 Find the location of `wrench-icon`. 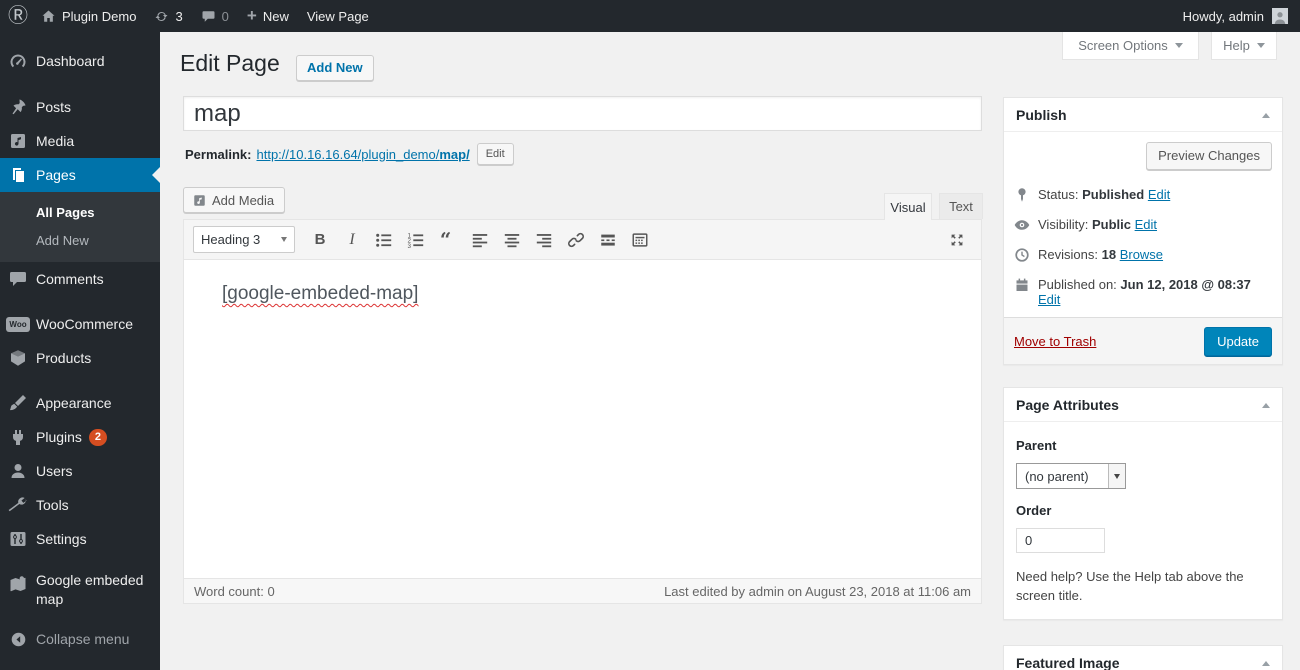

wrench-icon is located at coordinates (18, 505).